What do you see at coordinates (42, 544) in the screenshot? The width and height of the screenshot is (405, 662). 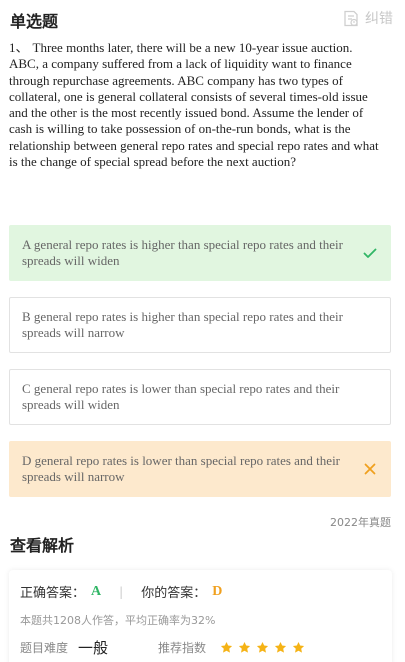 I see `analysis-title: 查看解析` at bounding box center [42, 544].